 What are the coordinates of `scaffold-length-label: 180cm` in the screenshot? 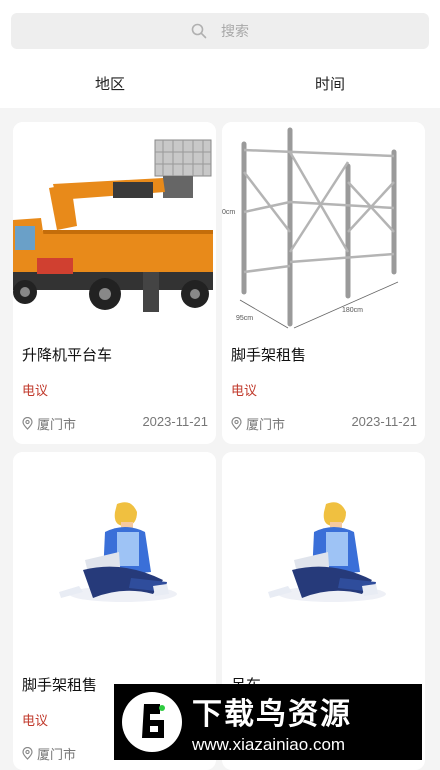 It's located at (352, 310).